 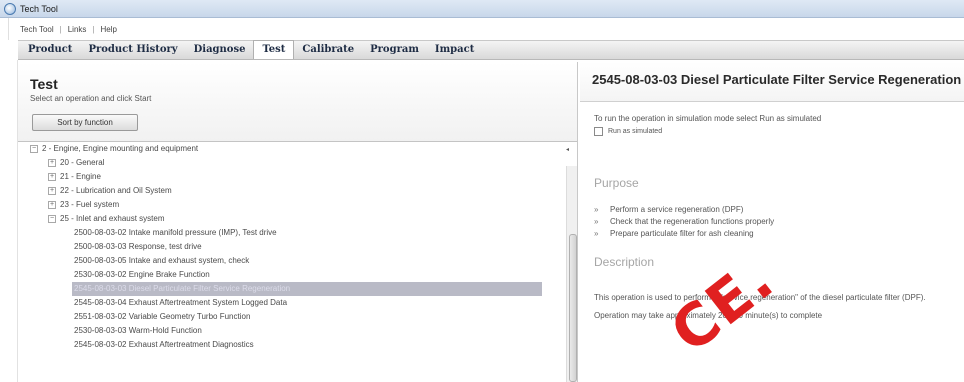 What do you see at coordinates (328, 50) in the screenshot?
I see `tab-calibrate: Calibrate` at bounding box center [328, 50].